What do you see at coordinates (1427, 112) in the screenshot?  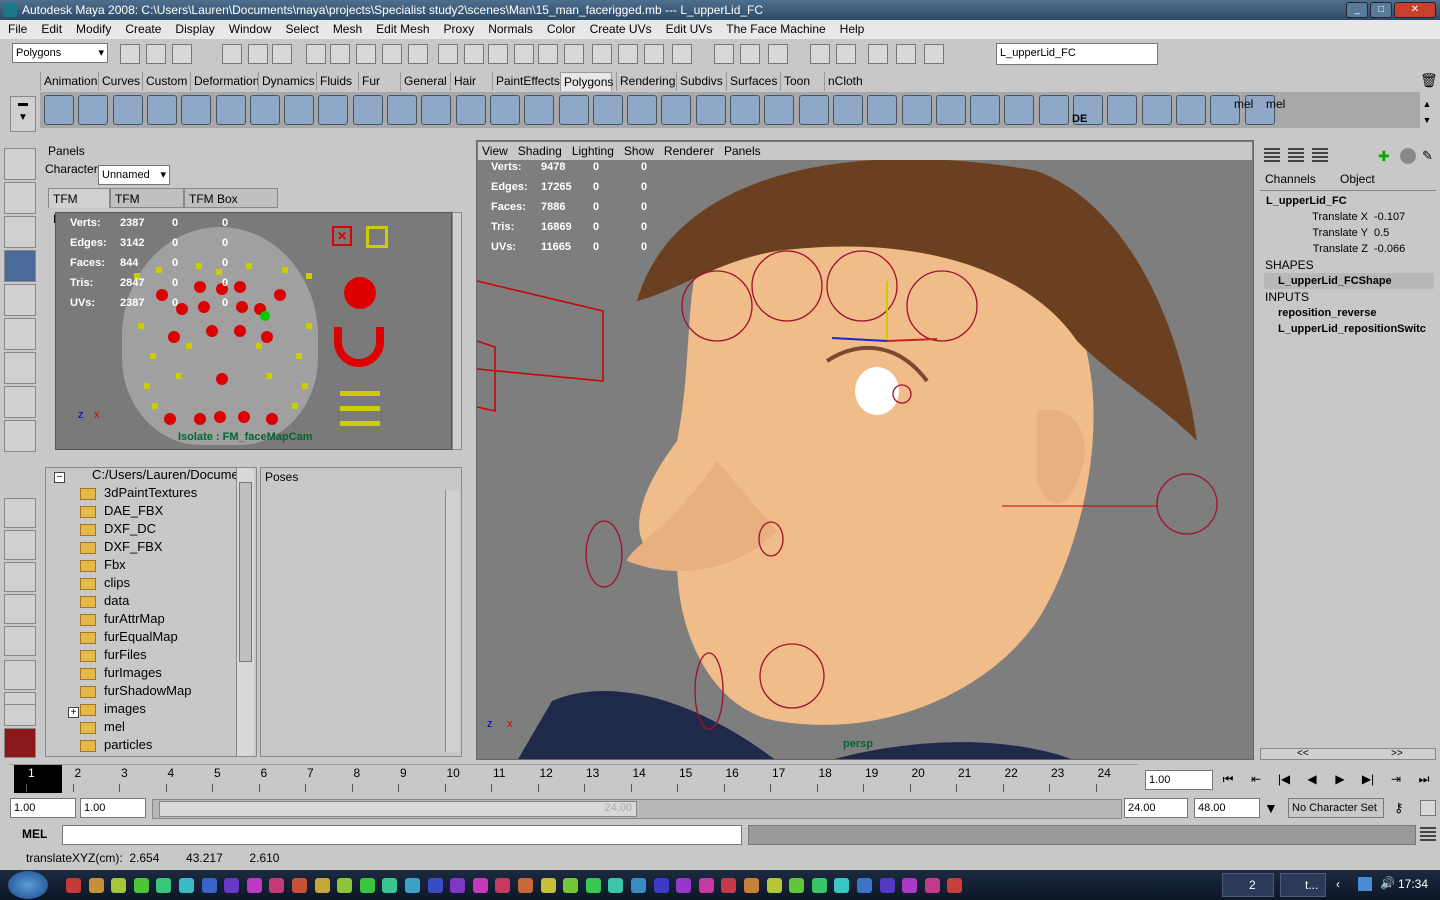 I see `shelf-scroll: ▲ ▼` at bounding box center [1427, 112].